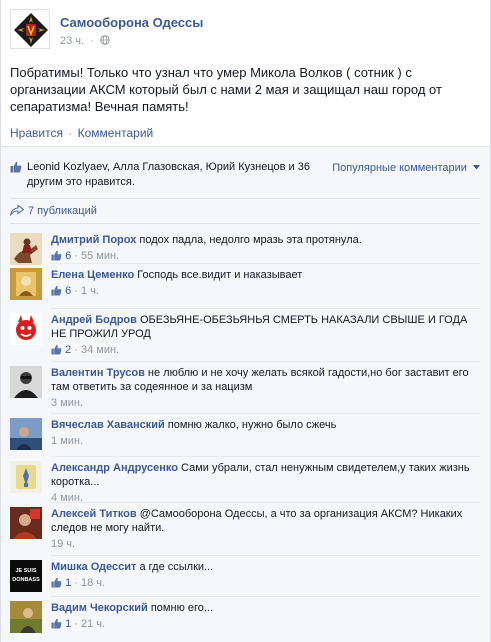 The height and width of the screenshot is (642, 491). Describe the element at coordinates (63, 544) in the screenshot. I see `comment-time: 19 ч.` at that location.